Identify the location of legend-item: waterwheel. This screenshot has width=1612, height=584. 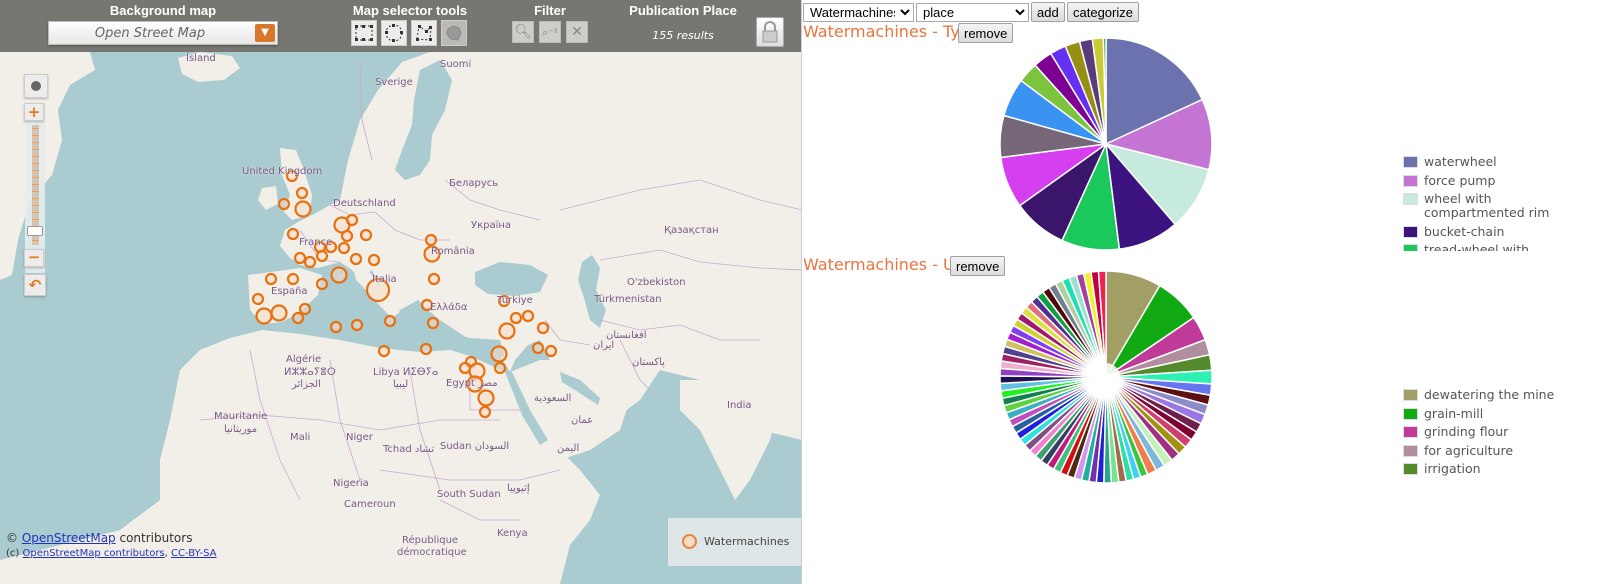
(1483, 162).